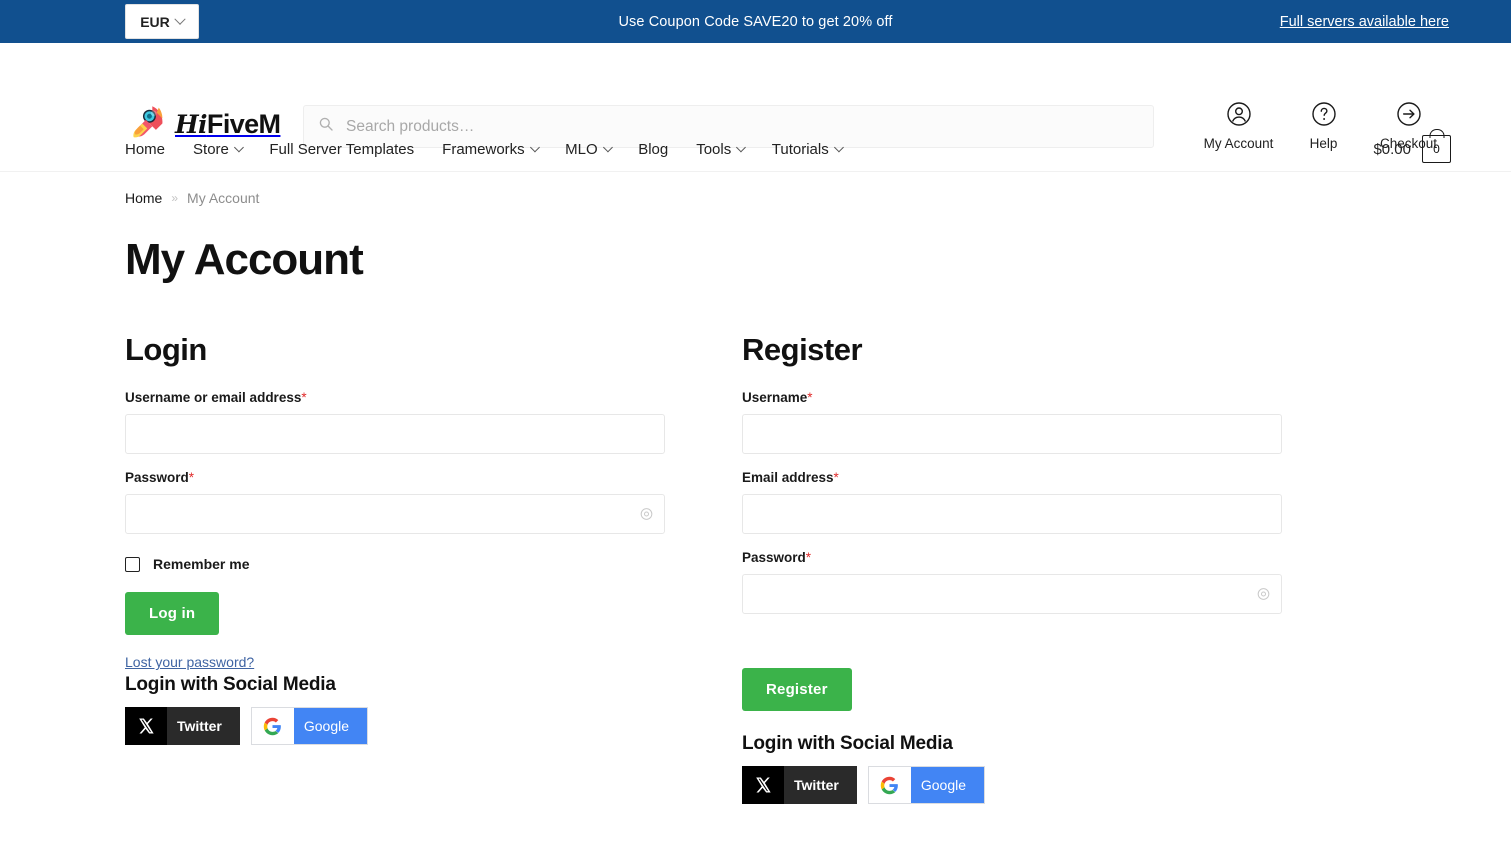 This screenshot has width=1511, height=858. Describe the element at coordinates (788, 198) in the screenshot. I see `breadcrumb: Home » My Account` at that location.